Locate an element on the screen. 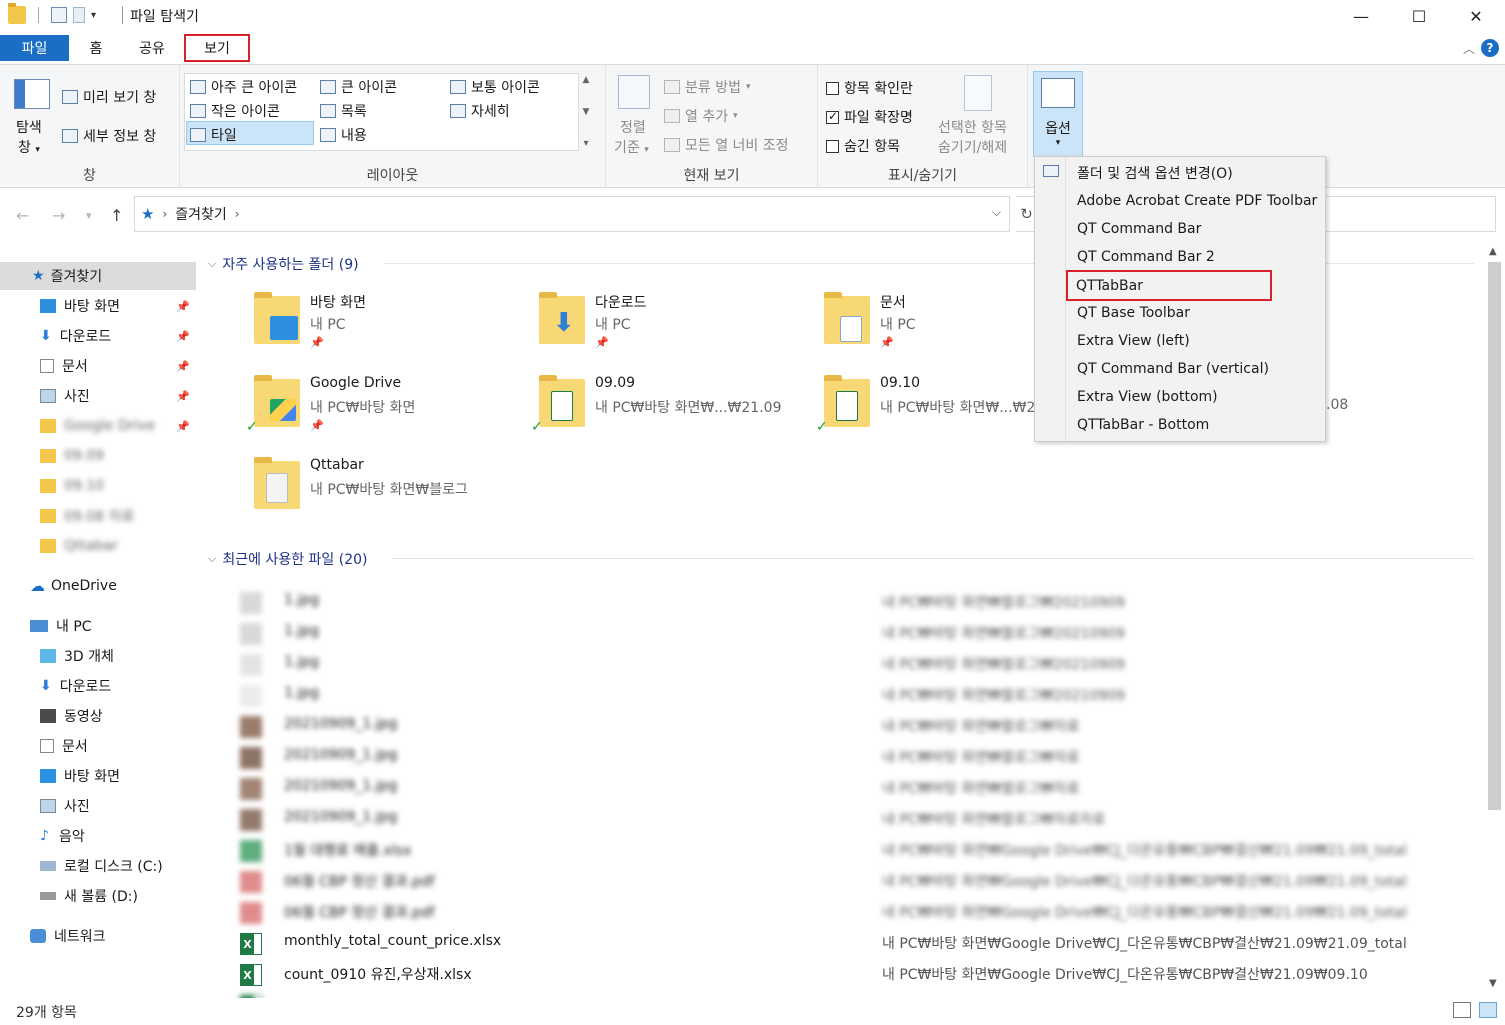 This screenshot has height=1025, width=1505. sort-by-icon is located at coordinates (634, 92).